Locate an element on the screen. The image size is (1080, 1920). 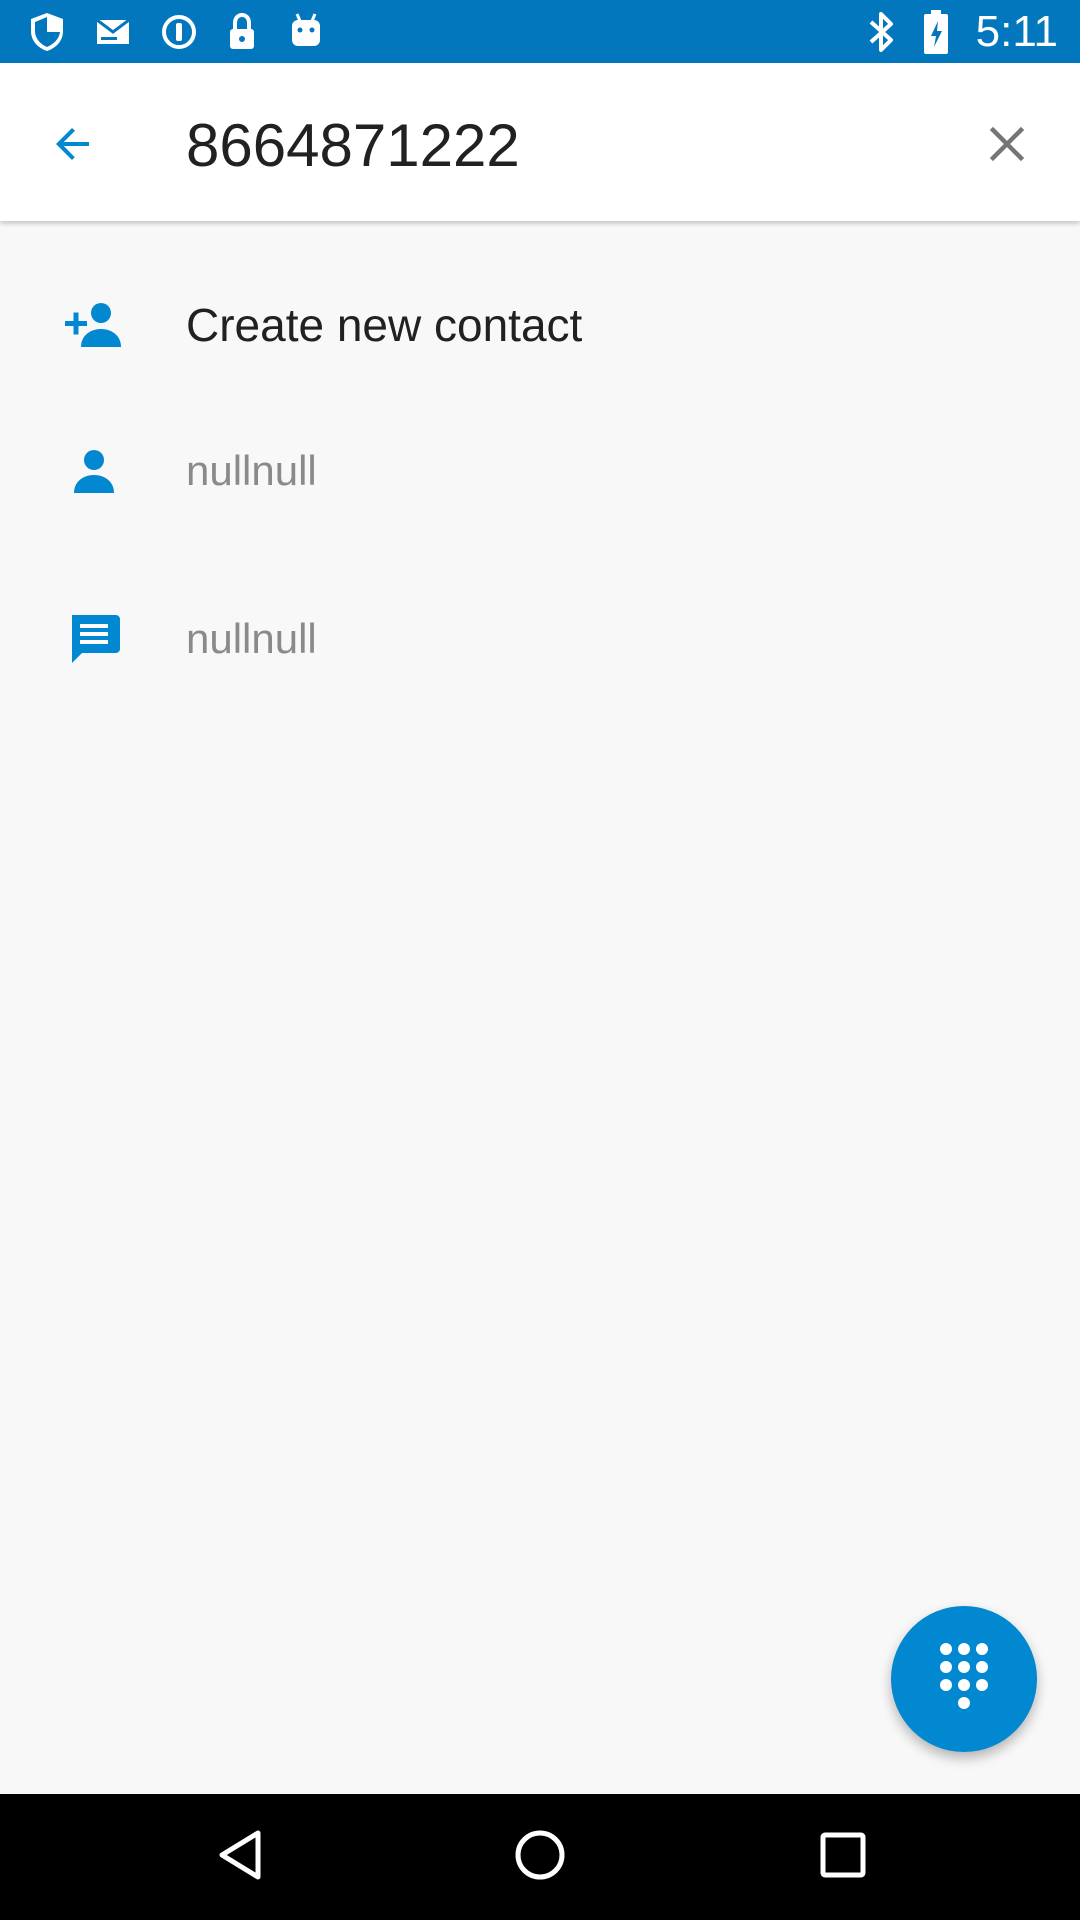
home-circle-icon is located at coordinates (540, 1857).